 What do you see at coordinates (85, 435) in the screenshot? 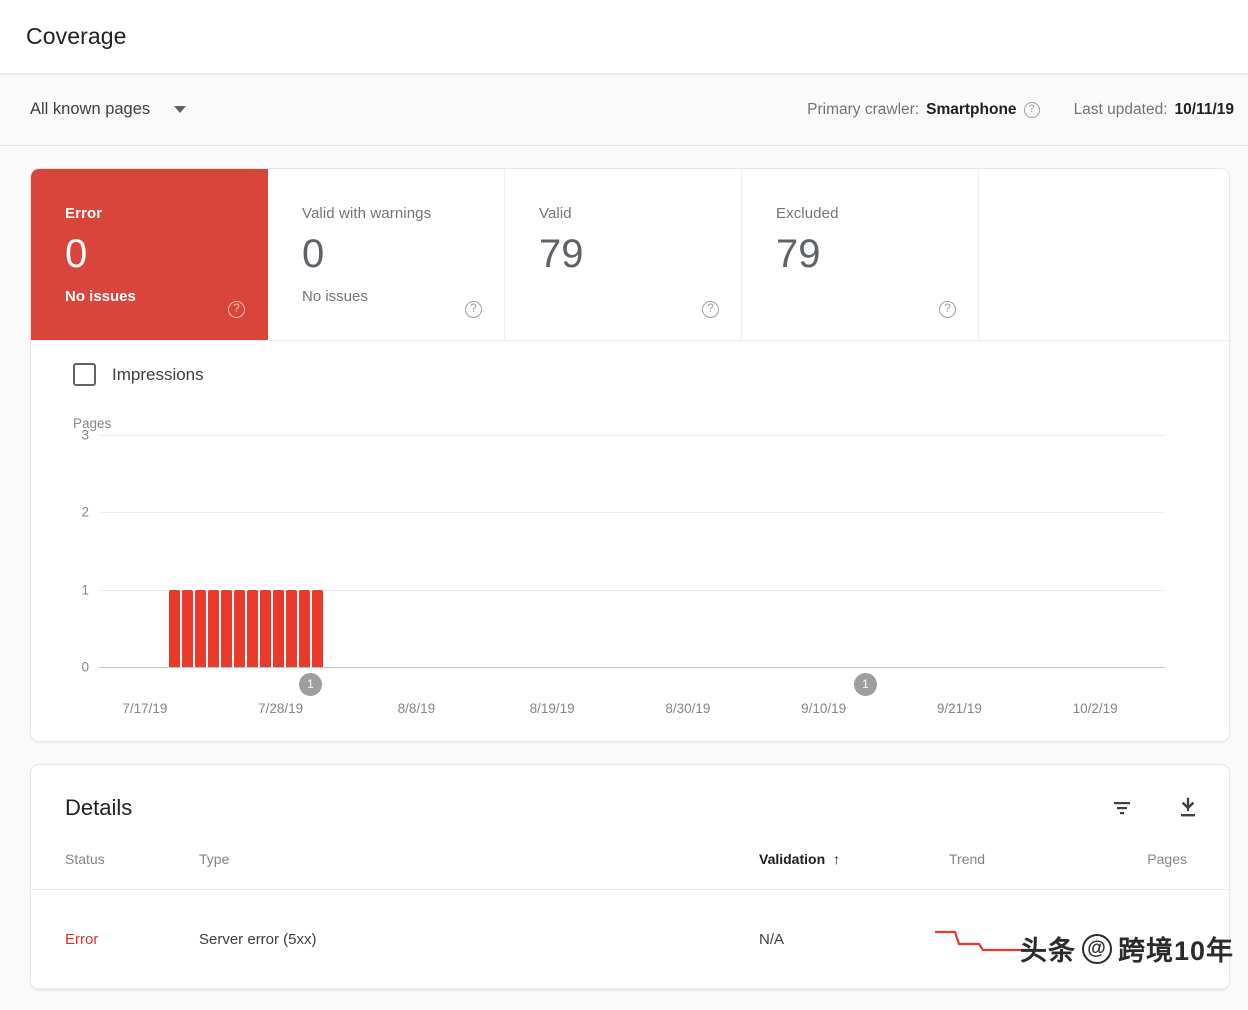
I see `y-axis-tick: 3` at bounding box center [85, 435].